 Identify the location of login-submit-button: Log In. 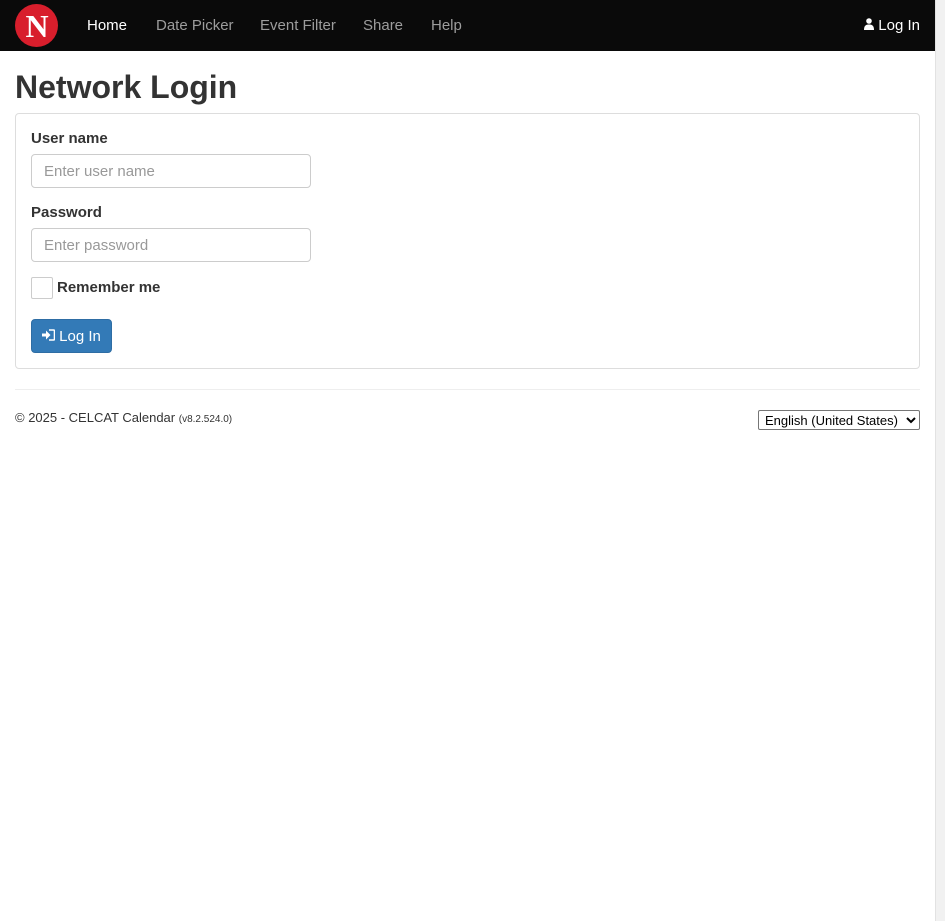
(71, 336).